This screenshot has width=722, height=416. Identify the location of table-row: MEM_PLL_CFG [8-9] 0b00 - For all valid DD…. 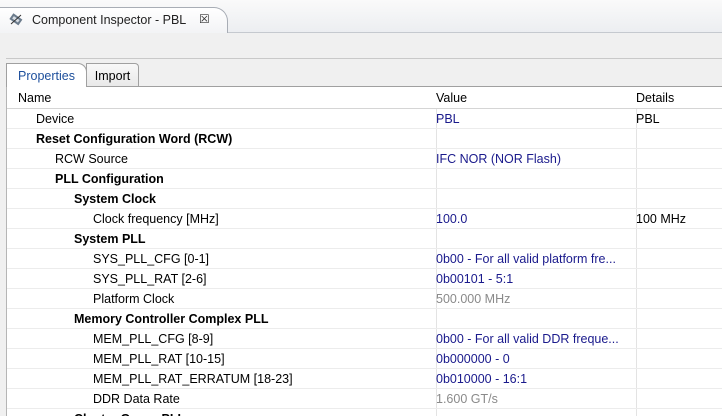
(364, 339).